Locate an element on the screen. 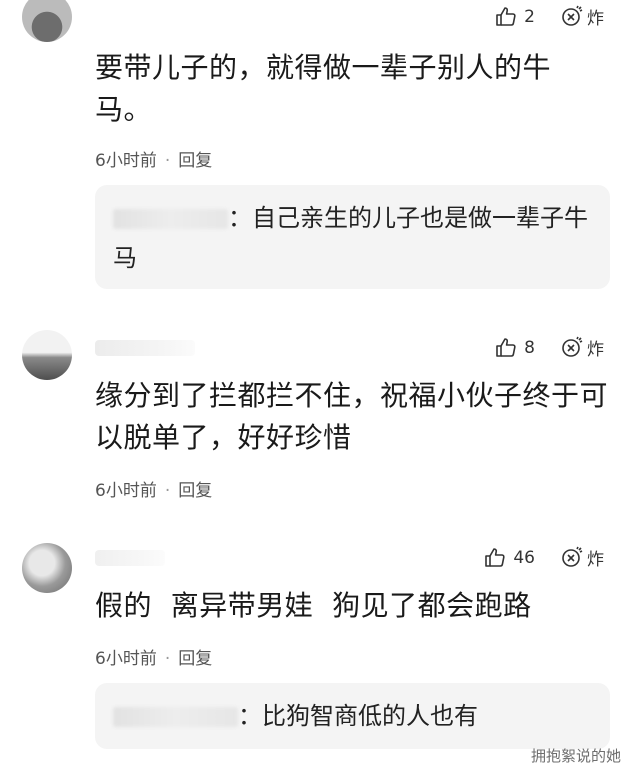 This screenshot has height=776, width=629. comment-actions: 8 炸 is located at coordinates (549, 347).